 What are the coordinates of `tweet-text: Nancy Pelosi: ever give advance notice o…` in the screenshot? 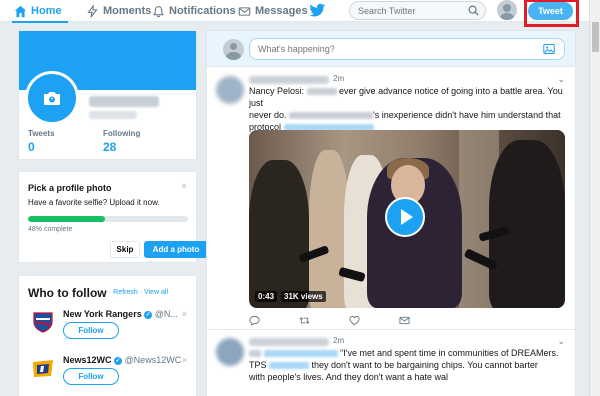 It's located at (408, 109).